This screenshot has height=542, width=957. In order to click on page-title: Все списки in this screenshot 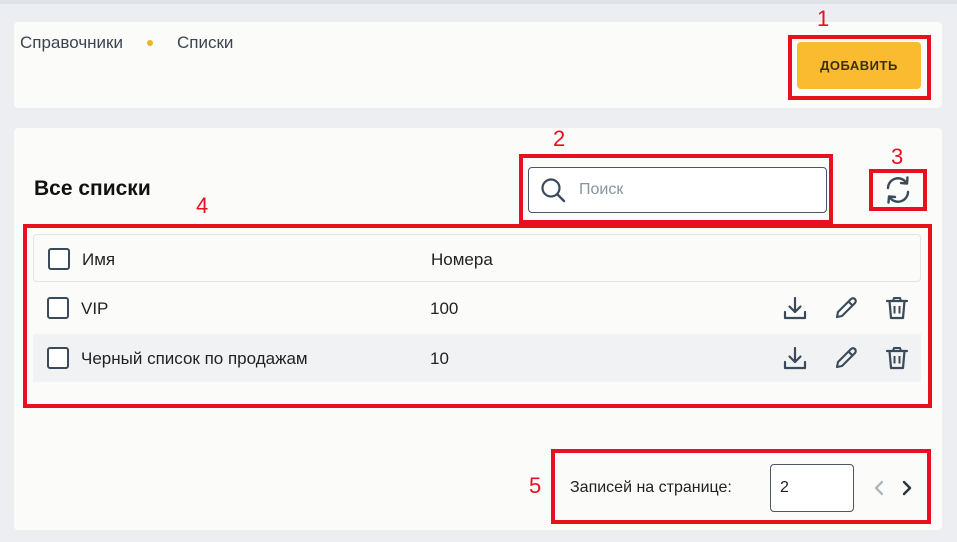, I will do `click(92, 188)`.